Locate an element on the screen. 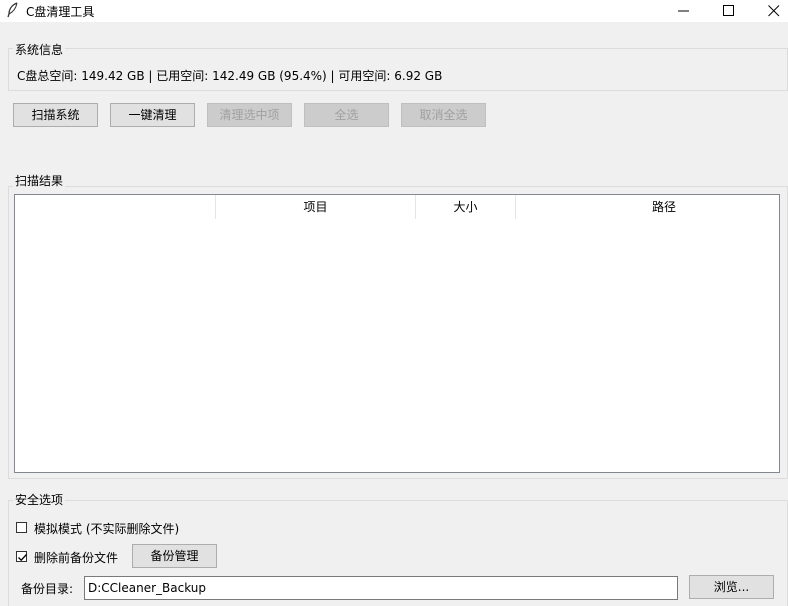  window-title: C盘清理工具 is located at coordinates (60, 12).